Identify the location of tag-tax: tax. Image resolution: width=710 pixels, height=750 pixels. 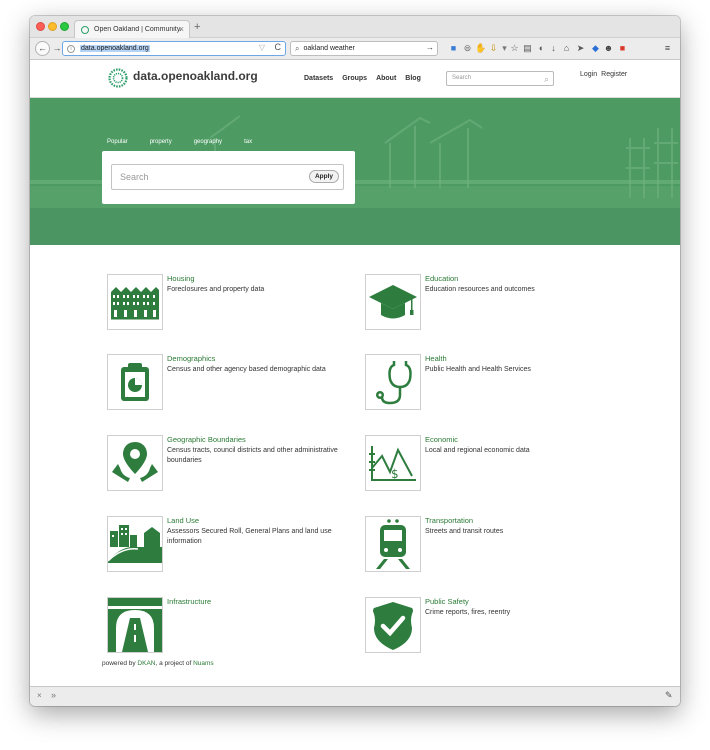
(248, 142).